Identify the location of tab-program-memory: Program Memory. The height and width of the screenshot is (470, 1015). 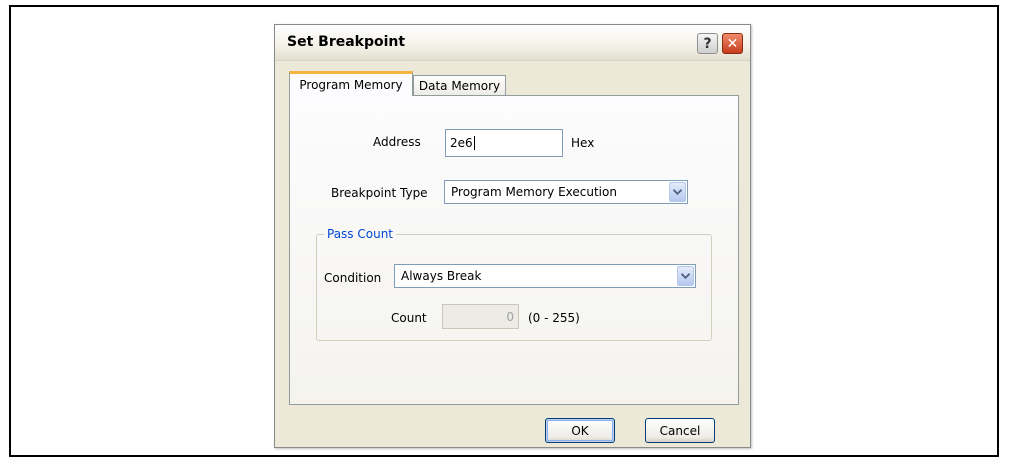
(351, 83).